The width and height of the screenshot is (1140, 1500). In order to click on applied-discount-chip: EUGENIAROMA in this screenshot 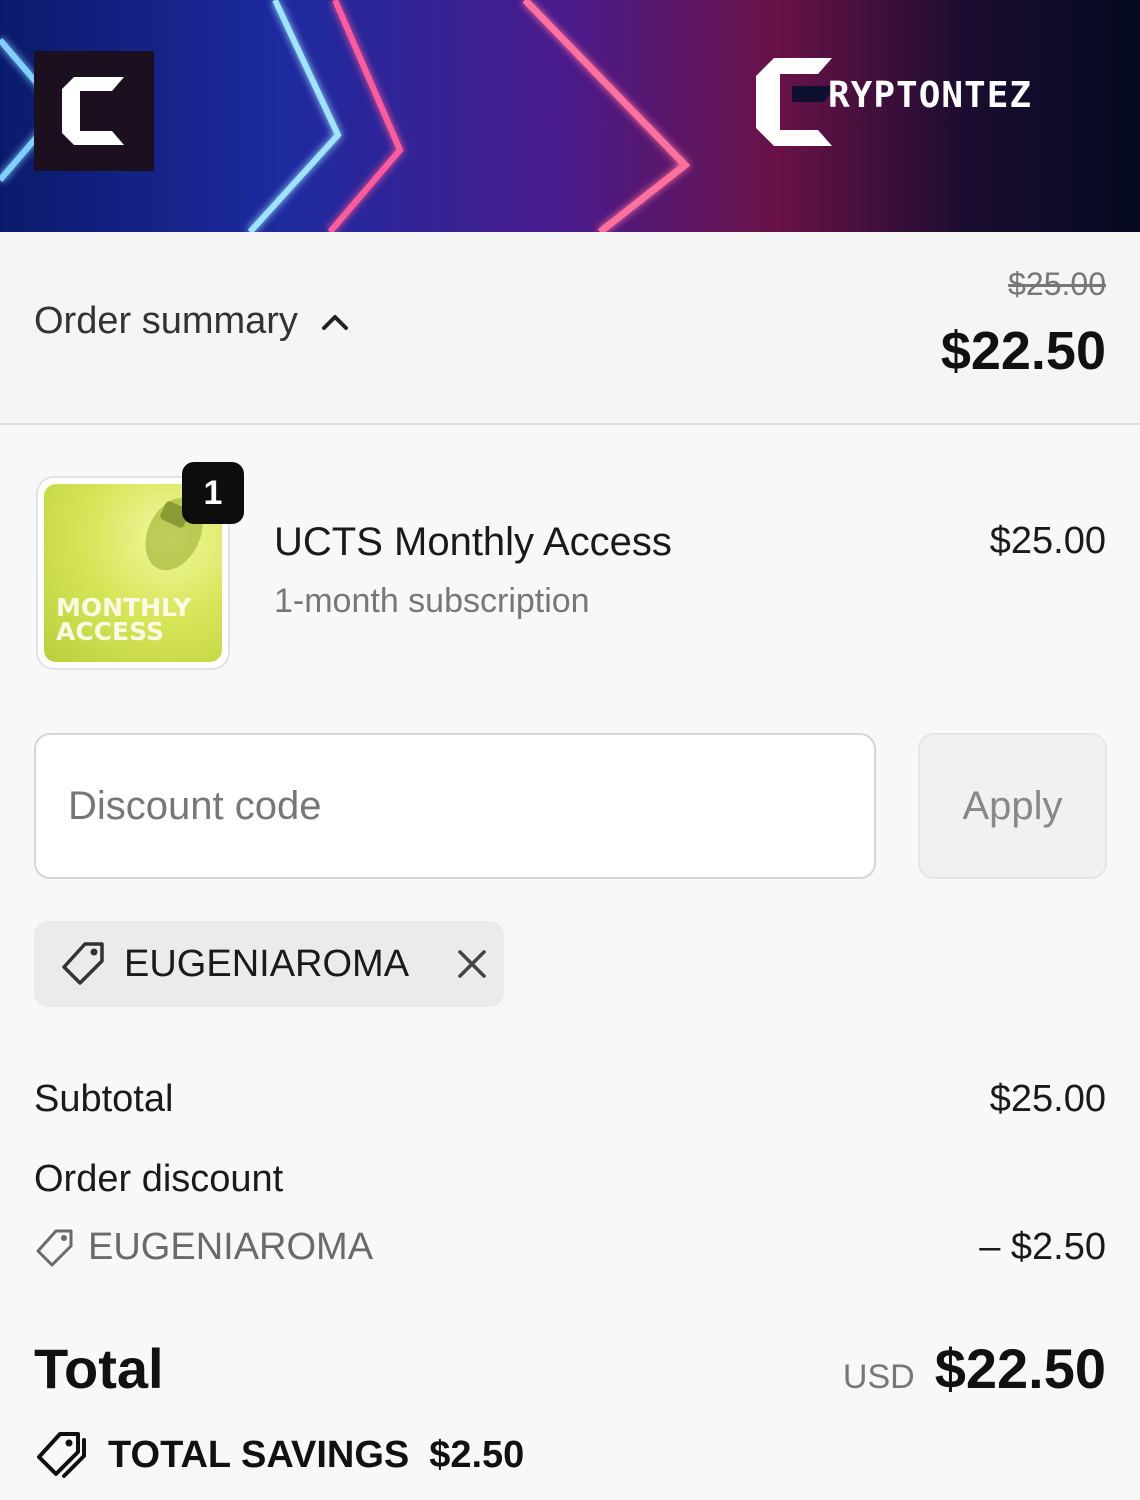, I will do `click(269, 964)`.